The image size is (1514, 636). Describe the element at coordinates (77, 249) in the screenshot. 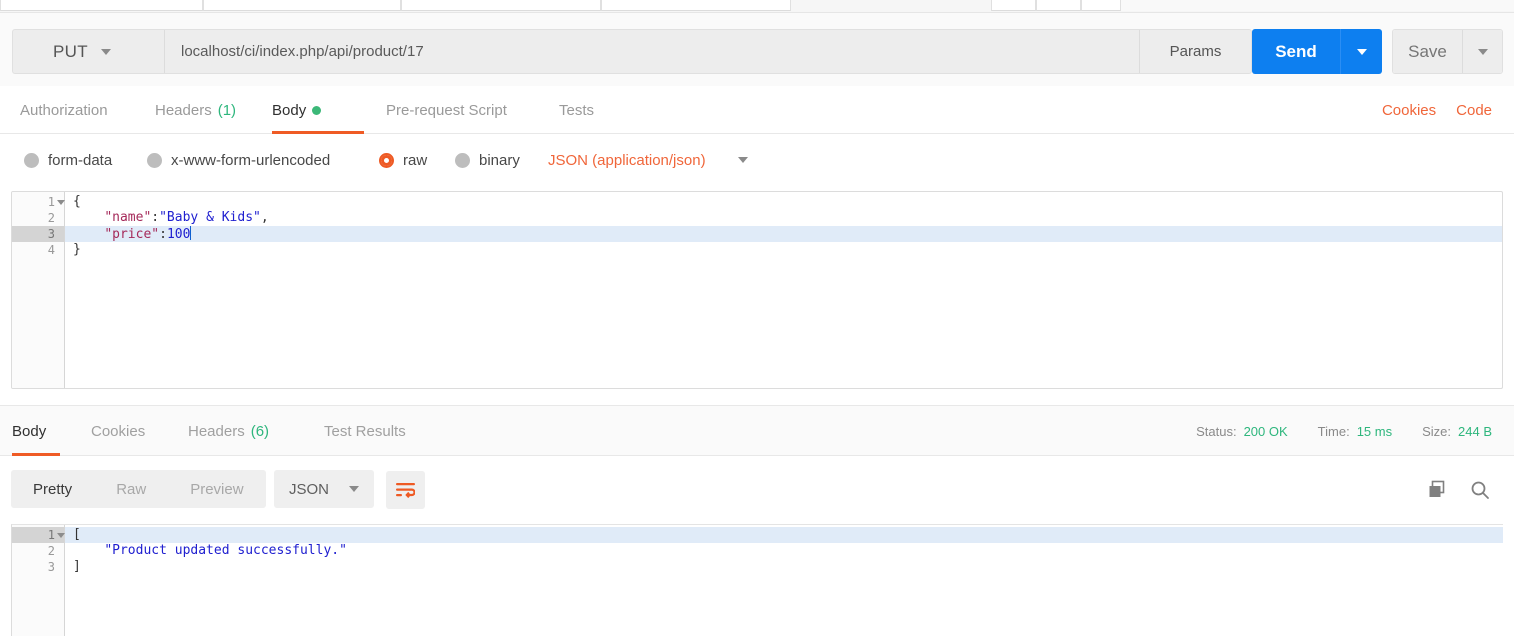

I see `code-token-punct: }` at that location.